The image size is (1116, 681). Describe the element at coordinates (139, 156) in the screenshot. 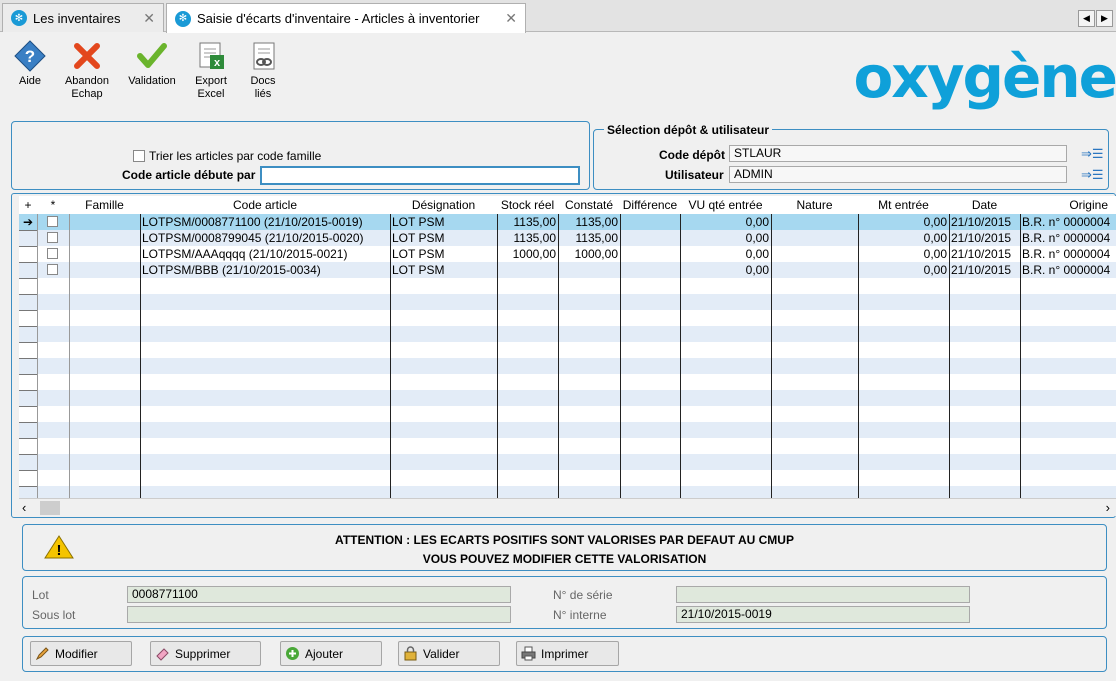

I see `trier-checkbox` at that location.